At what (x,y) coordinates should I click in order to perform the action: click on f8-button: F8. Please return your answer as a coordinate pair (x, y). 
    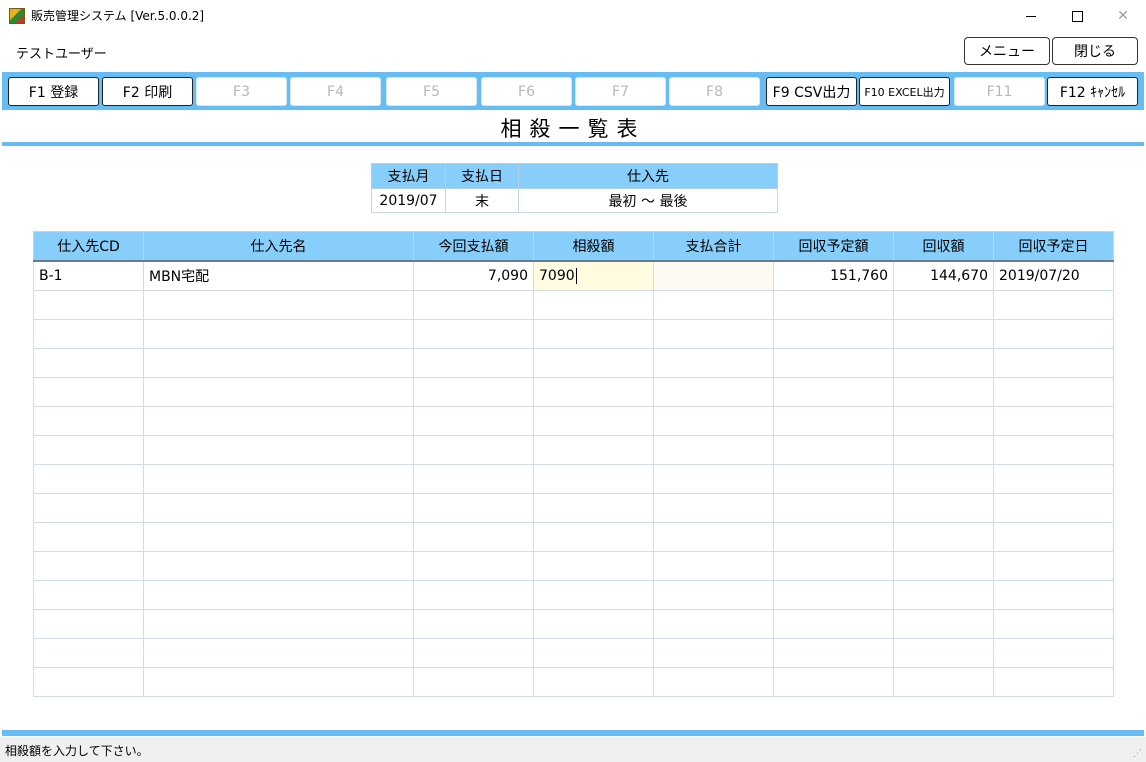
    Looking at the image, I should click on (714, 91).